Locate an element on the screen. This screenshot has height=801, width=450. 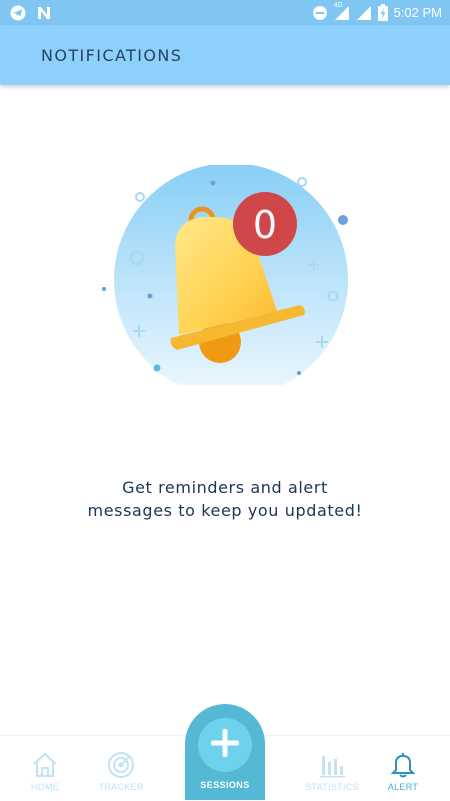
badge-count: 0 is located at coordinates (265, 225).